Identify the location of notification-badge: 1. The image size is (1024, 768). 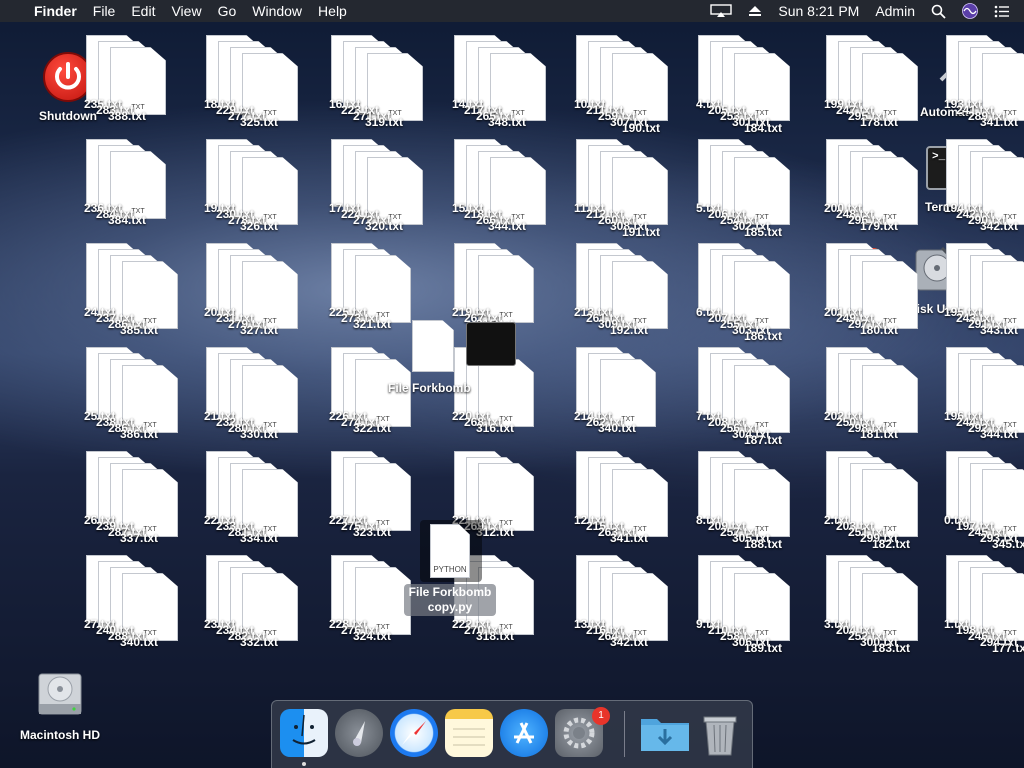
(601, 716).